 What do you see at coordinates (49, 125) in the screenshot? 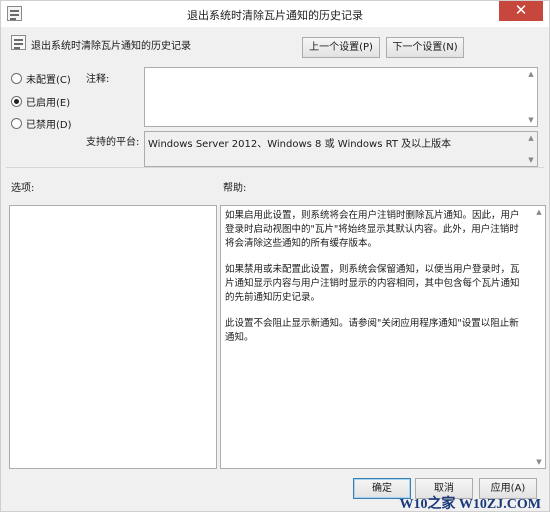
I see `radio-label: 已禁用(D)` at bounding box center [49, 125].